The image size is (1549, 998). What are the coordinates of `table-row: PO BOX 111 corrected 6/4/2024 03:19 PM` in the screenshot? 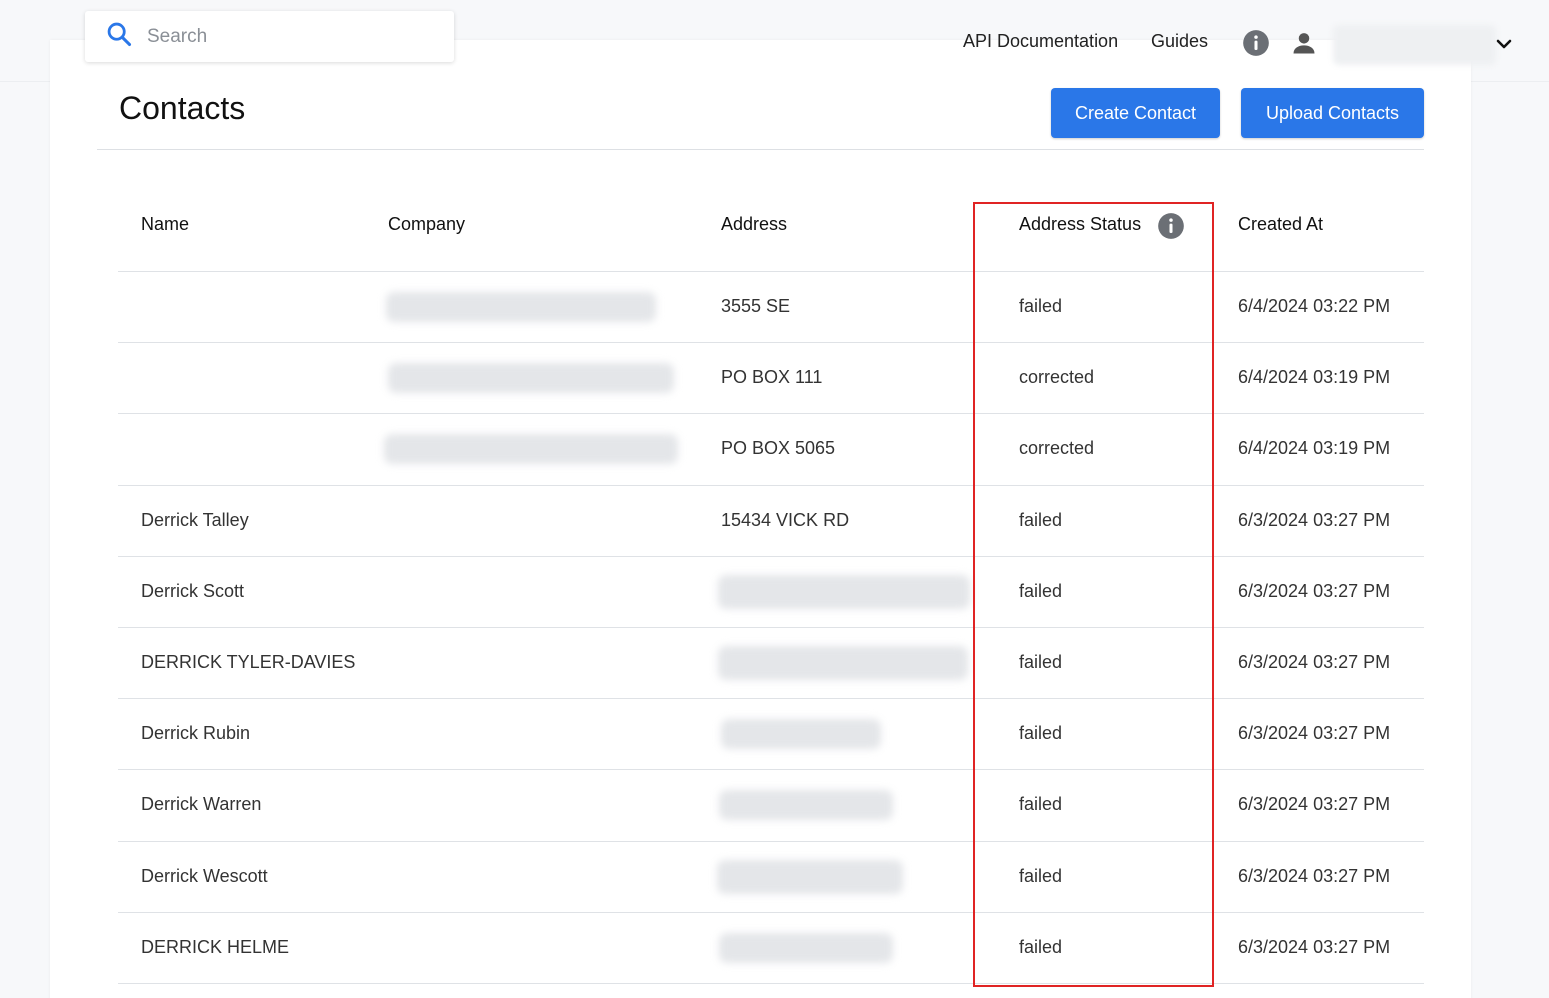 It's located at (771, 377).